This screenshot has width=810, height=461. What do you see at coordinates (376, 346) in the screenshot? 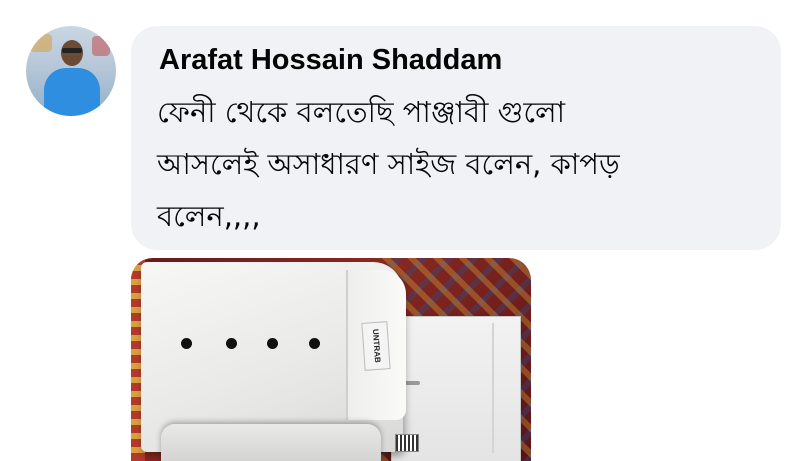
I see `brand-tag: UNTRAB` at bounding box center [376, 346].